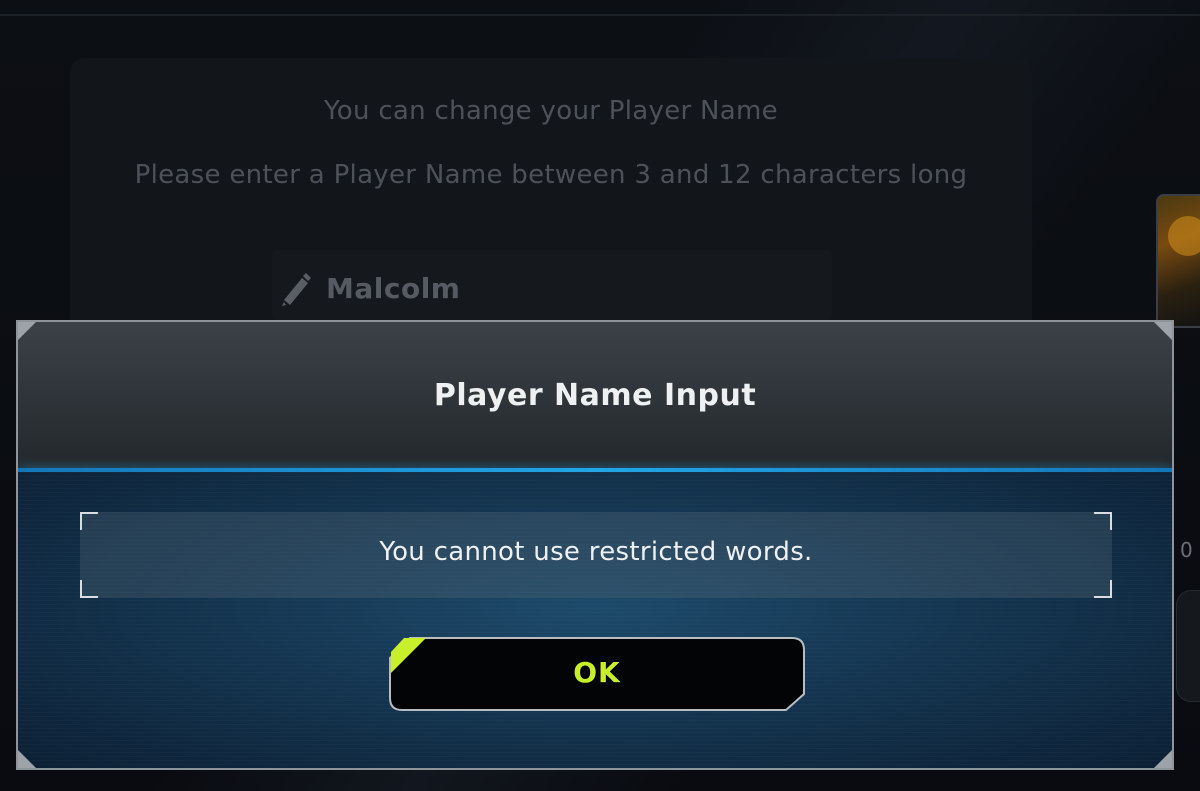 Image resolution: width=1200 pixels, height=791 pixels. Describe the element at coordinates (1163, 759) in the screenshot. I see `corner-bottom-right` at that location.